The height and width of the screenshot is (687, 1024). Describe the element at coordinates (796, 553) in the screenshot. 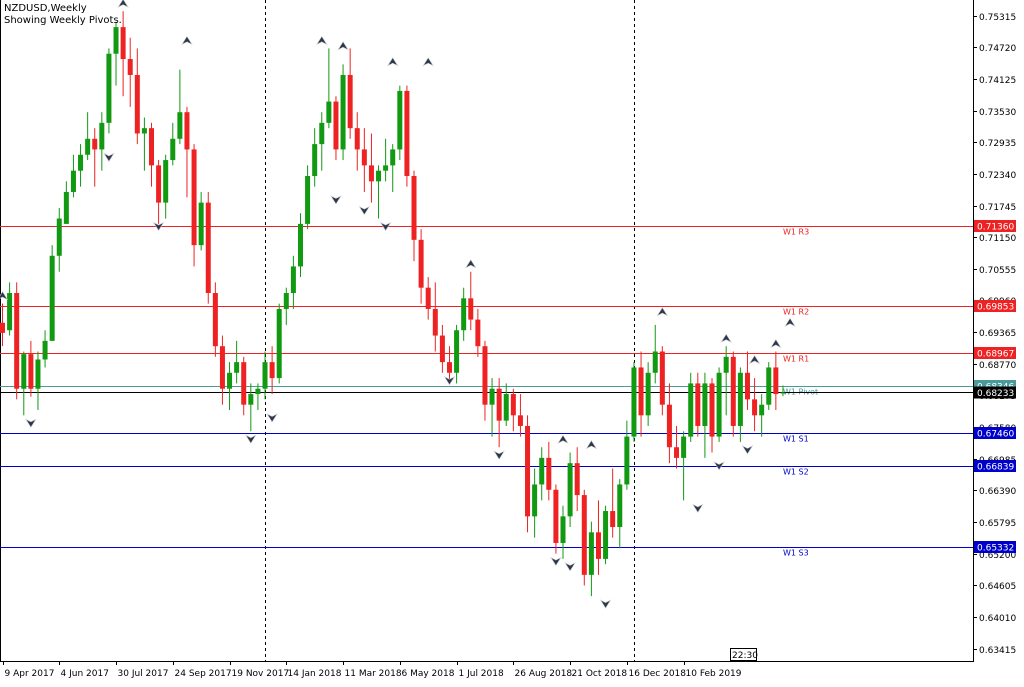

I see `pivot-line-label: W1 S3` at that location.